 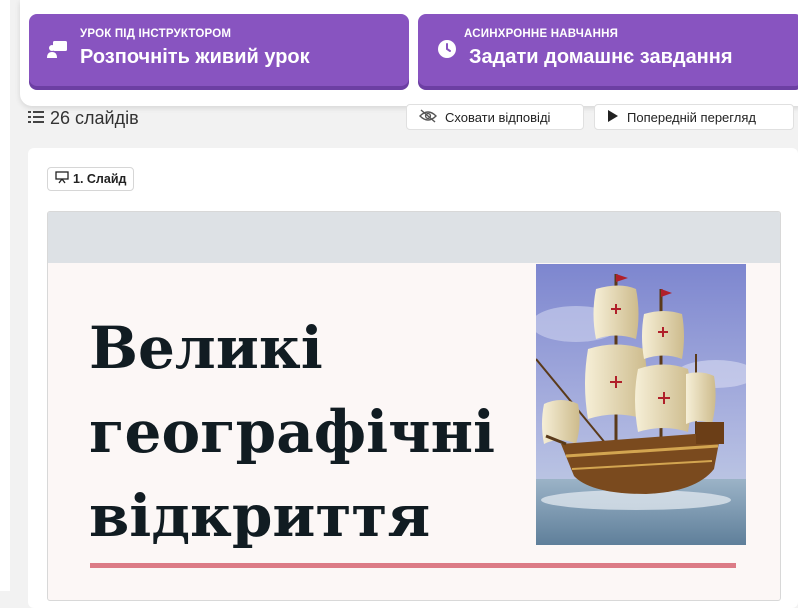 I want to click on homework-label: Задати домашнє завдання, so click(x=601, y=57).